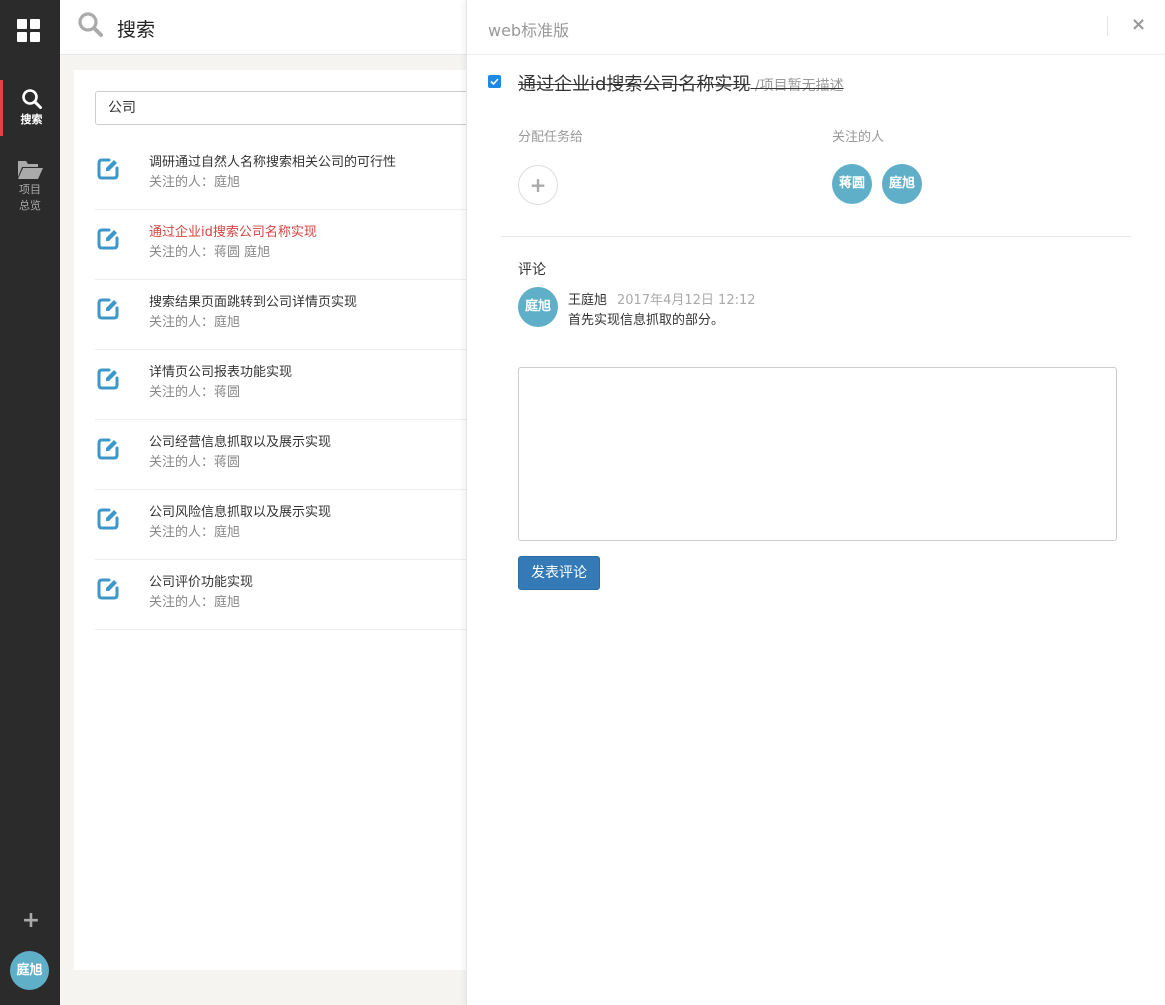  What do you see at coordinates (136, 30) in the screenshot?
I see `page-title: 搜索` at bounding box center [136, 30].